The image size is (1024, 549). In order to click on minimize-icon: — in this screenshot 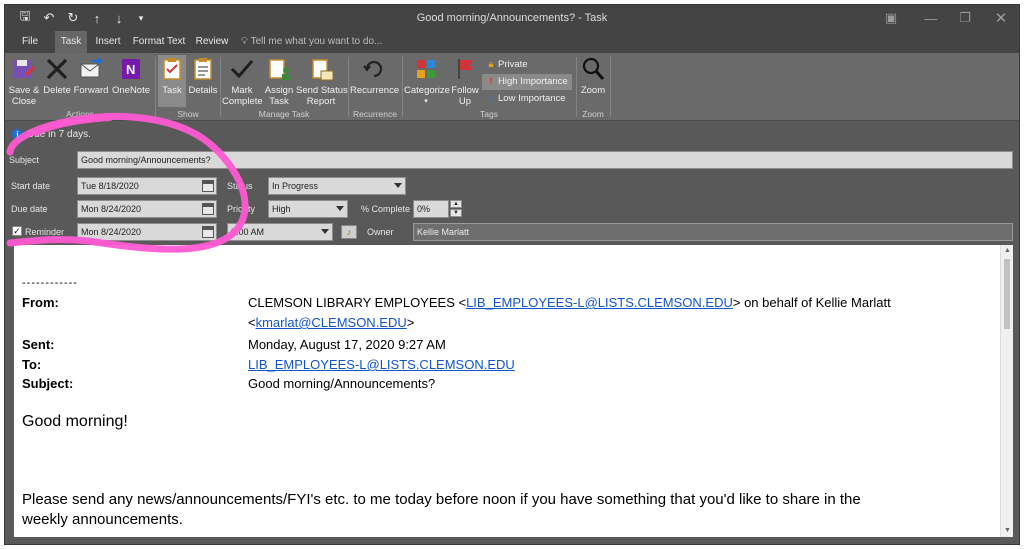, I will do `click(931, 18)`.